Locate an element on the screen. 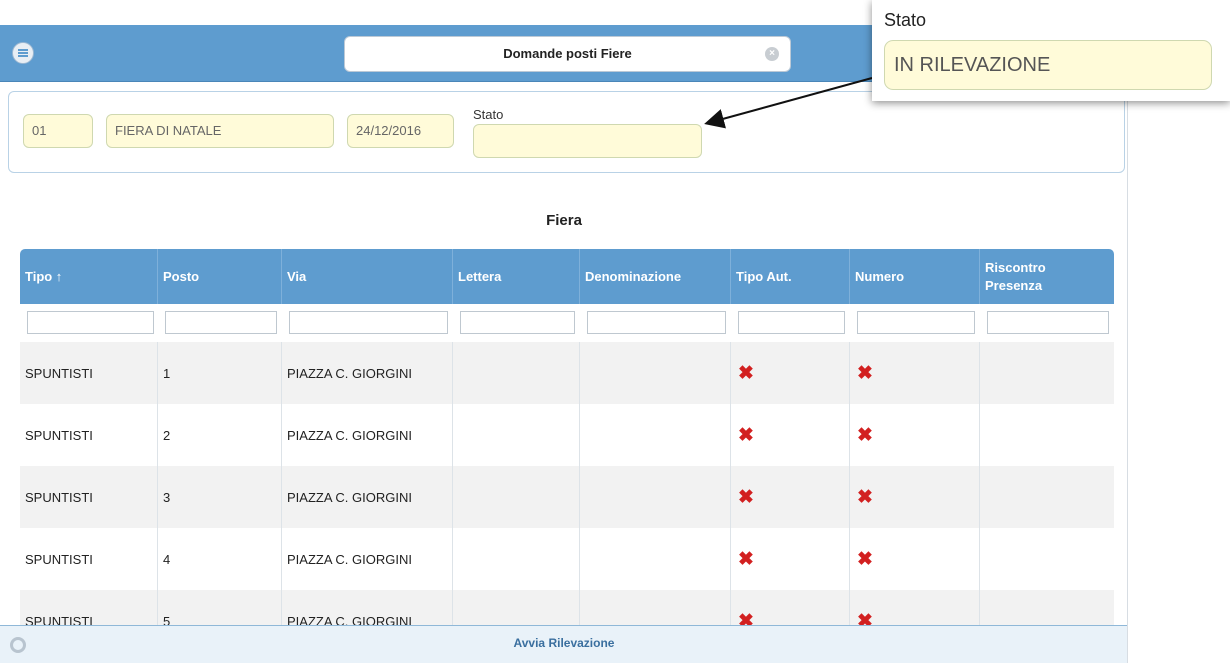  cell-posto: 1 is located at coordinates (219, 373).